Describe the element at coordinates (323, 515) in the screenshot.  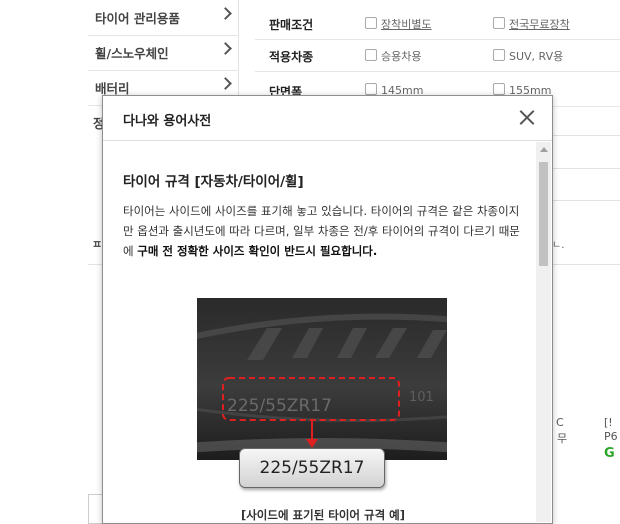
I see `image-caption: [사이드에 표기된 타이어 규격 예]` at that location.